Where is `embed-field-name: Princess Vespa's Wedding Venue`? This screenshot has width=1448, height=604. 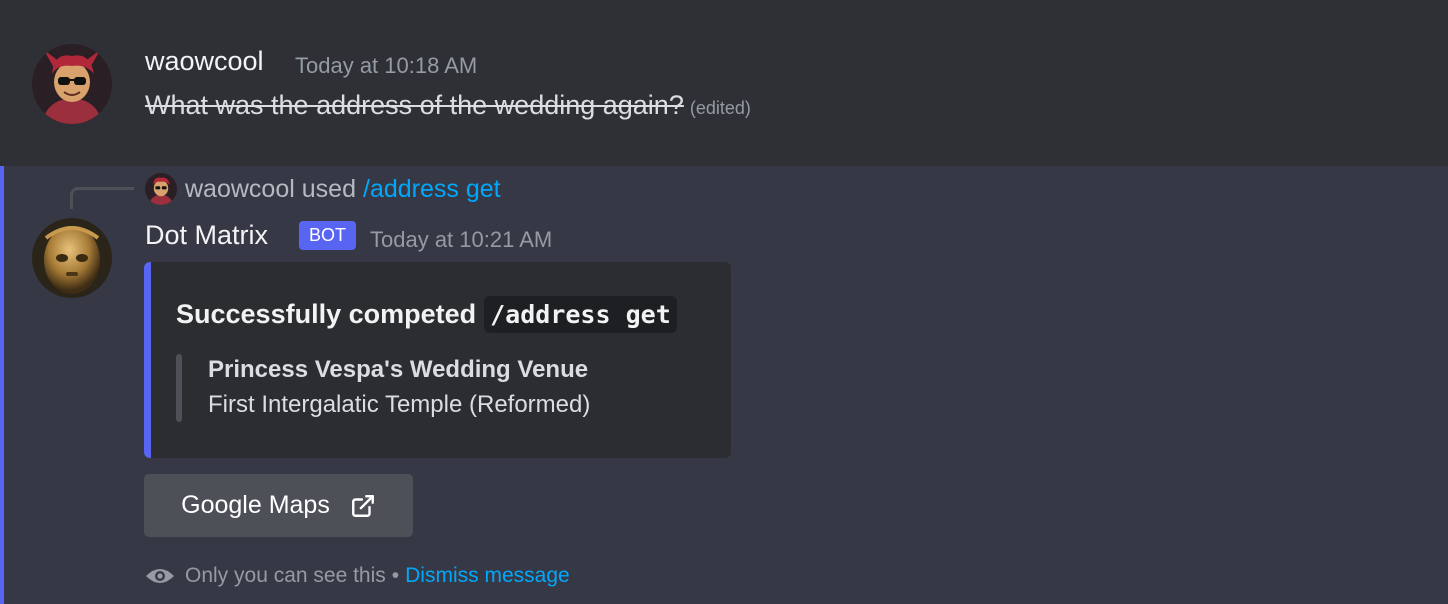
embed-field-name: Princess Vespa's Wedding Venue is located at coordinates (398, 369).